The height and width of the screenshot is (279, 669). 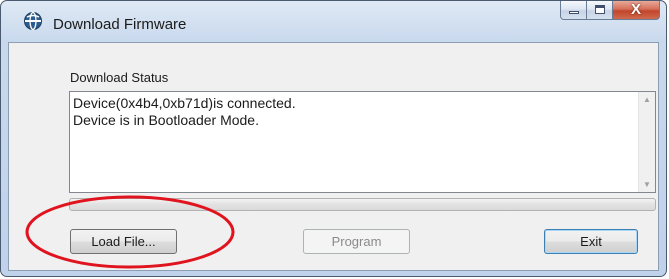 I want to click on caption-buttons: X, so click(x=610, y=11).